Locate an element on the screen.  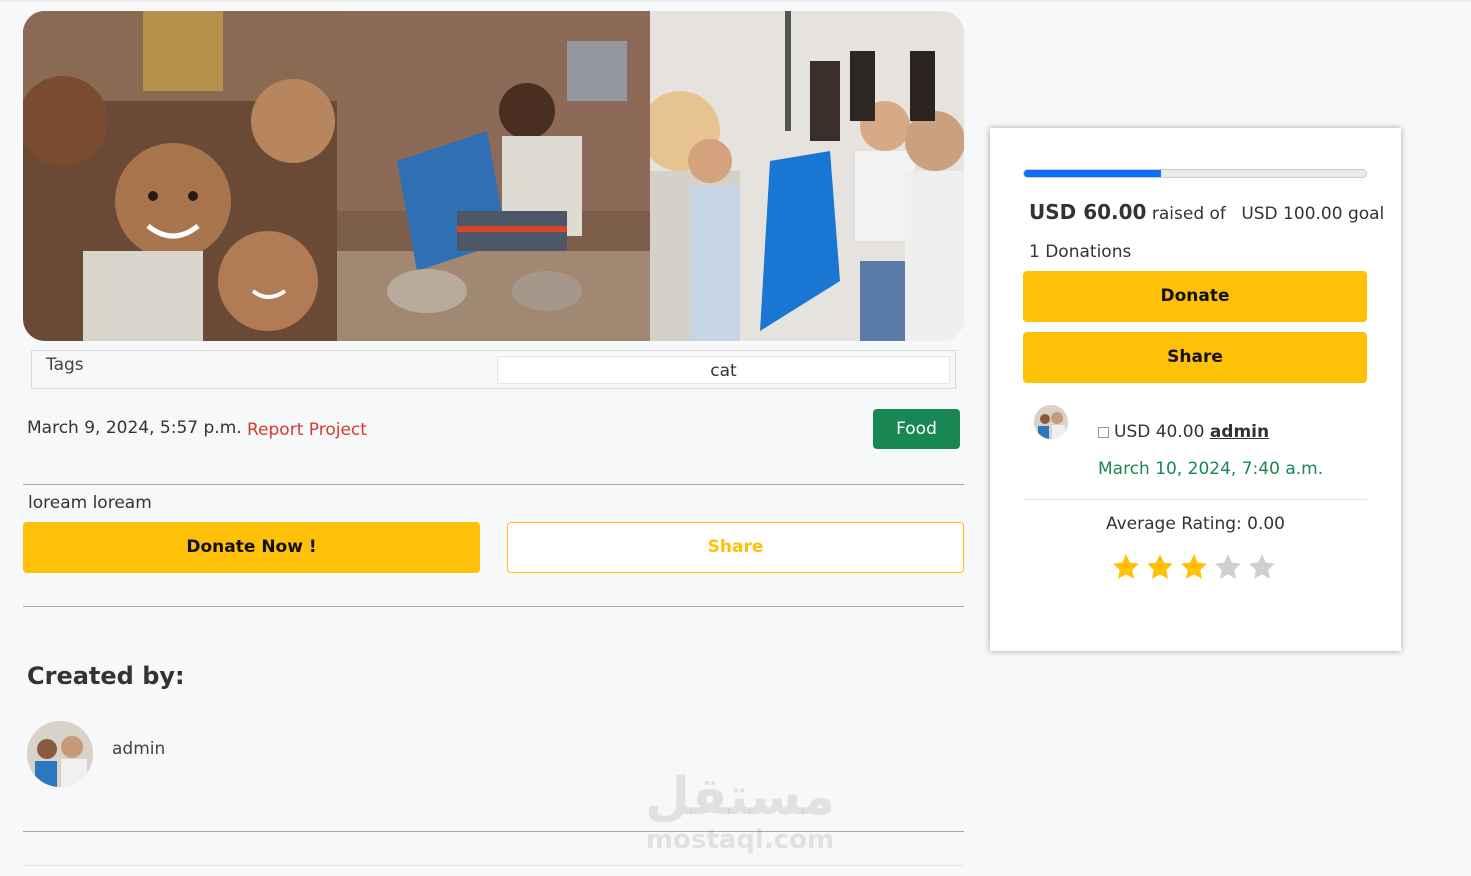
creator-name: admin is located at coordinates (138, 749).